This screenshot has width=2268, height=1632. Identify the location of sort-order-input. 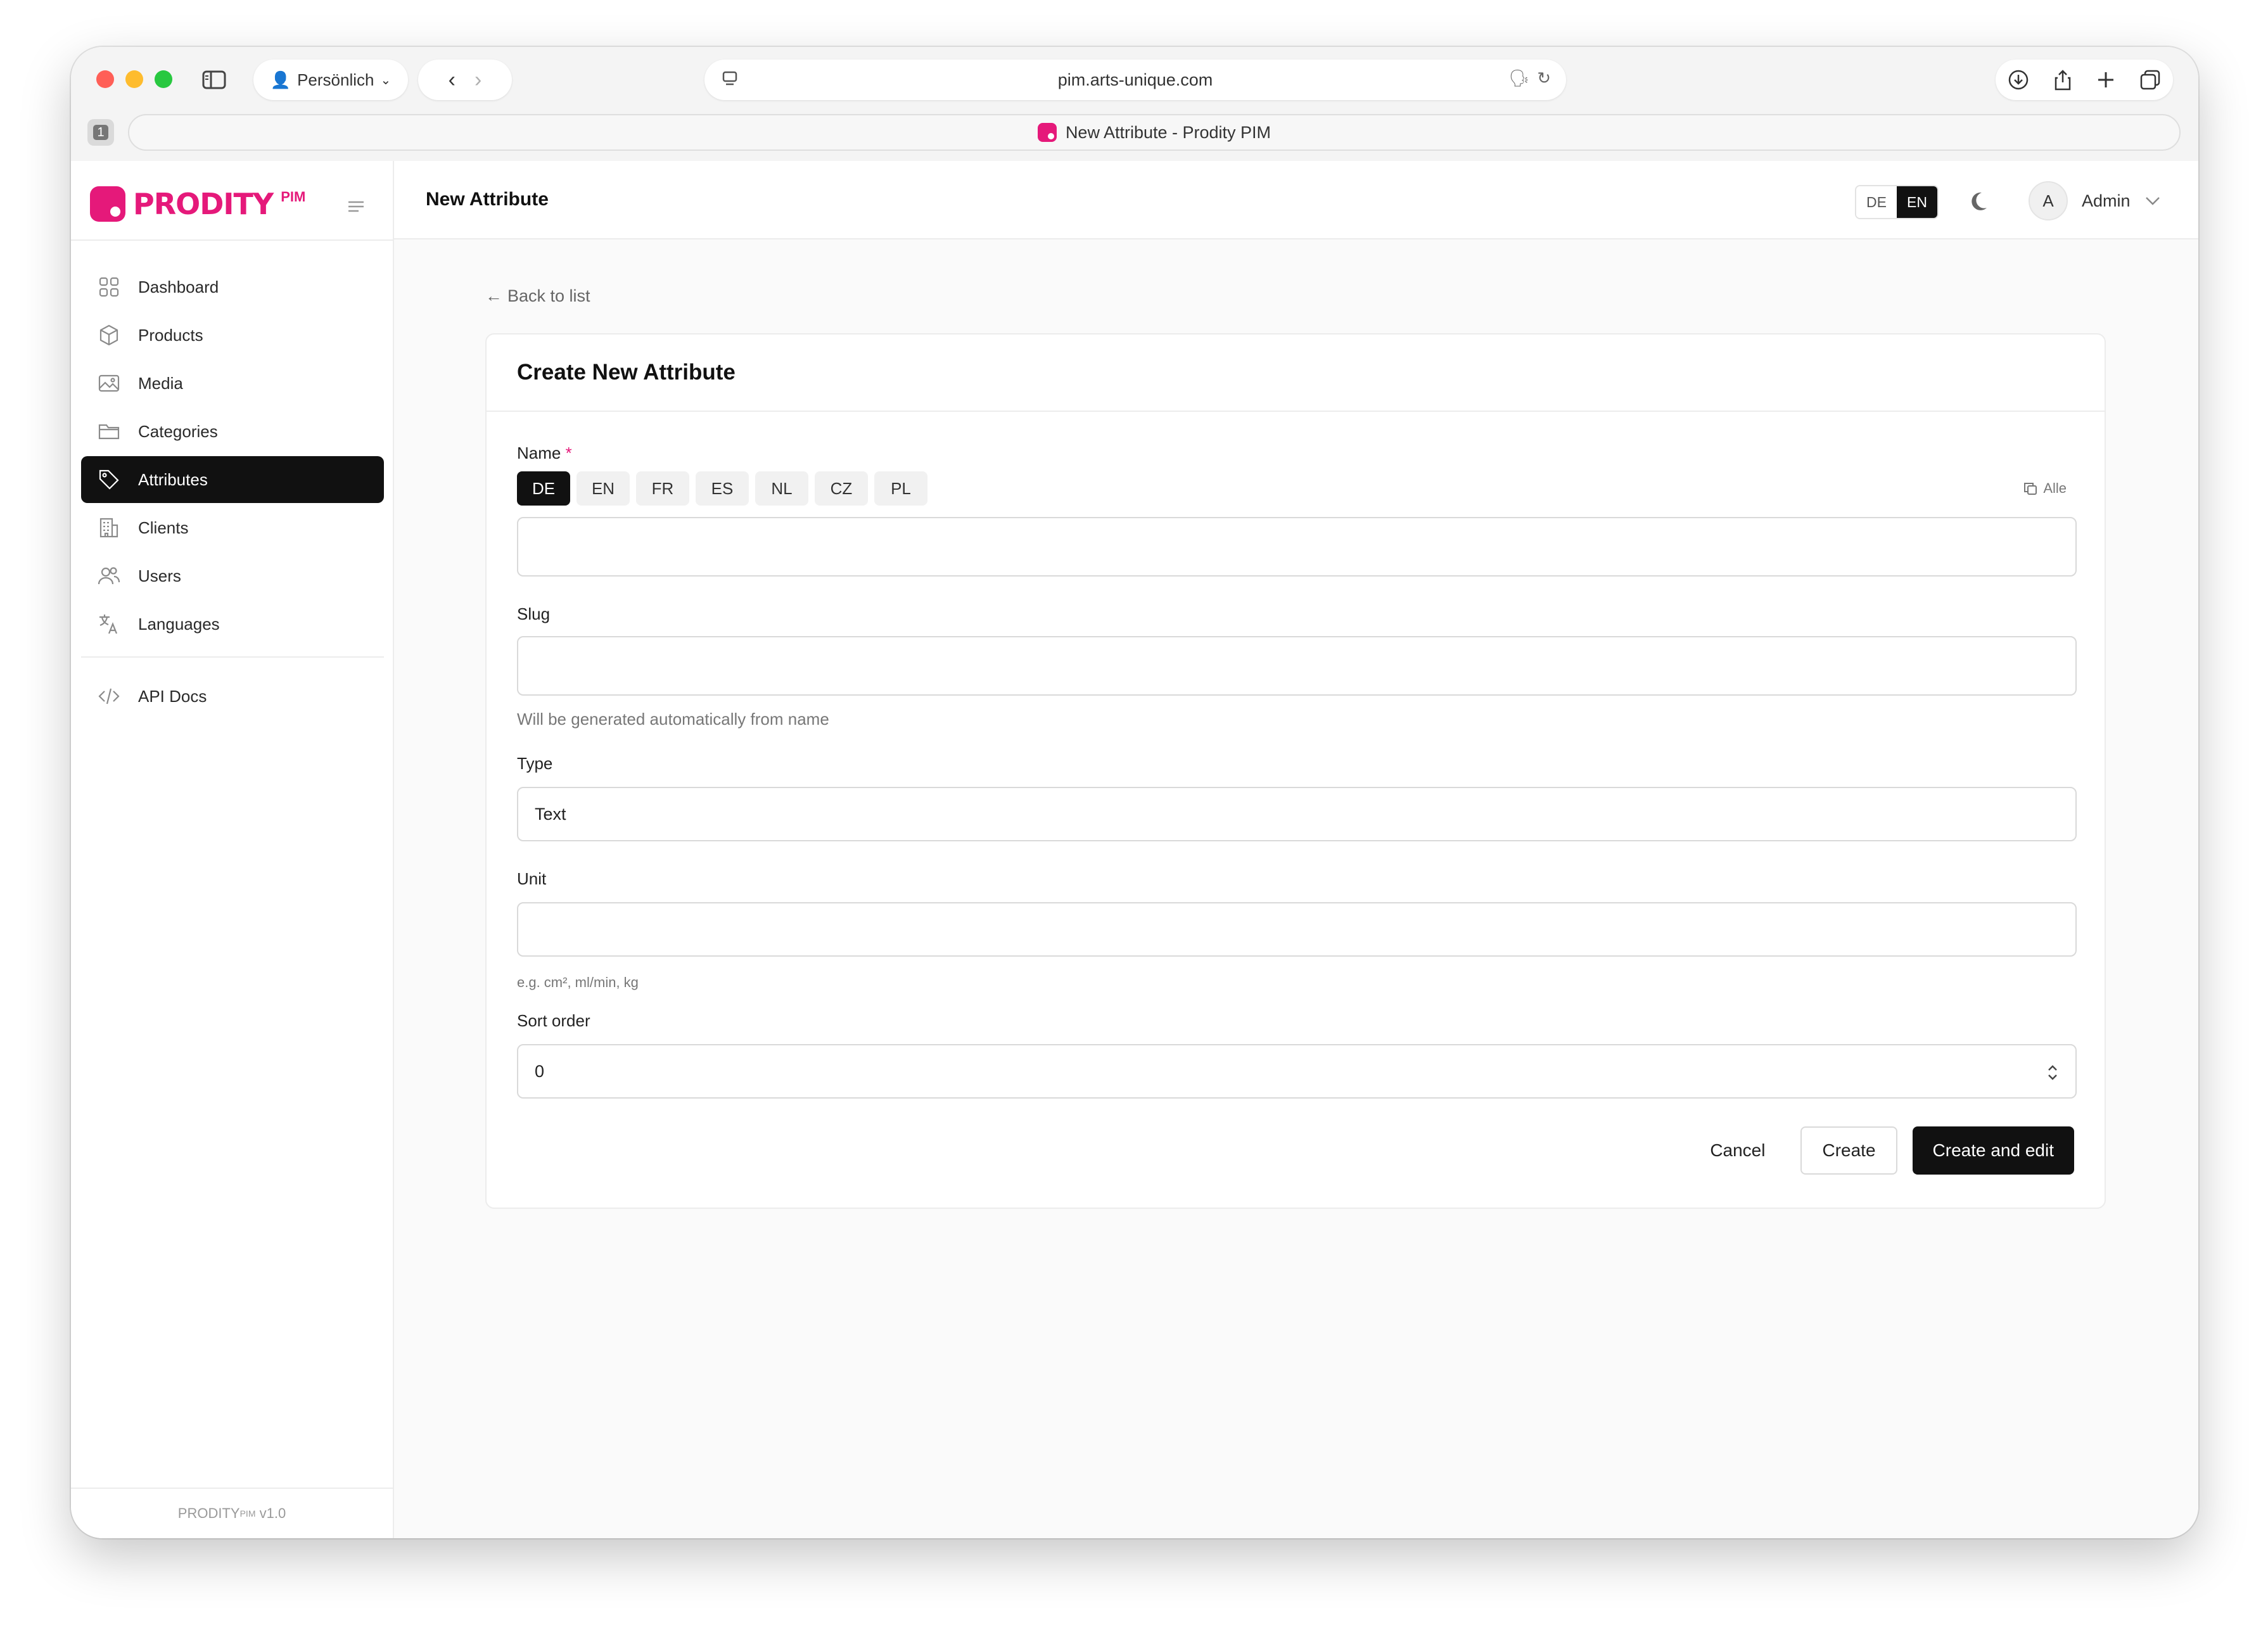
(1305, 1071).